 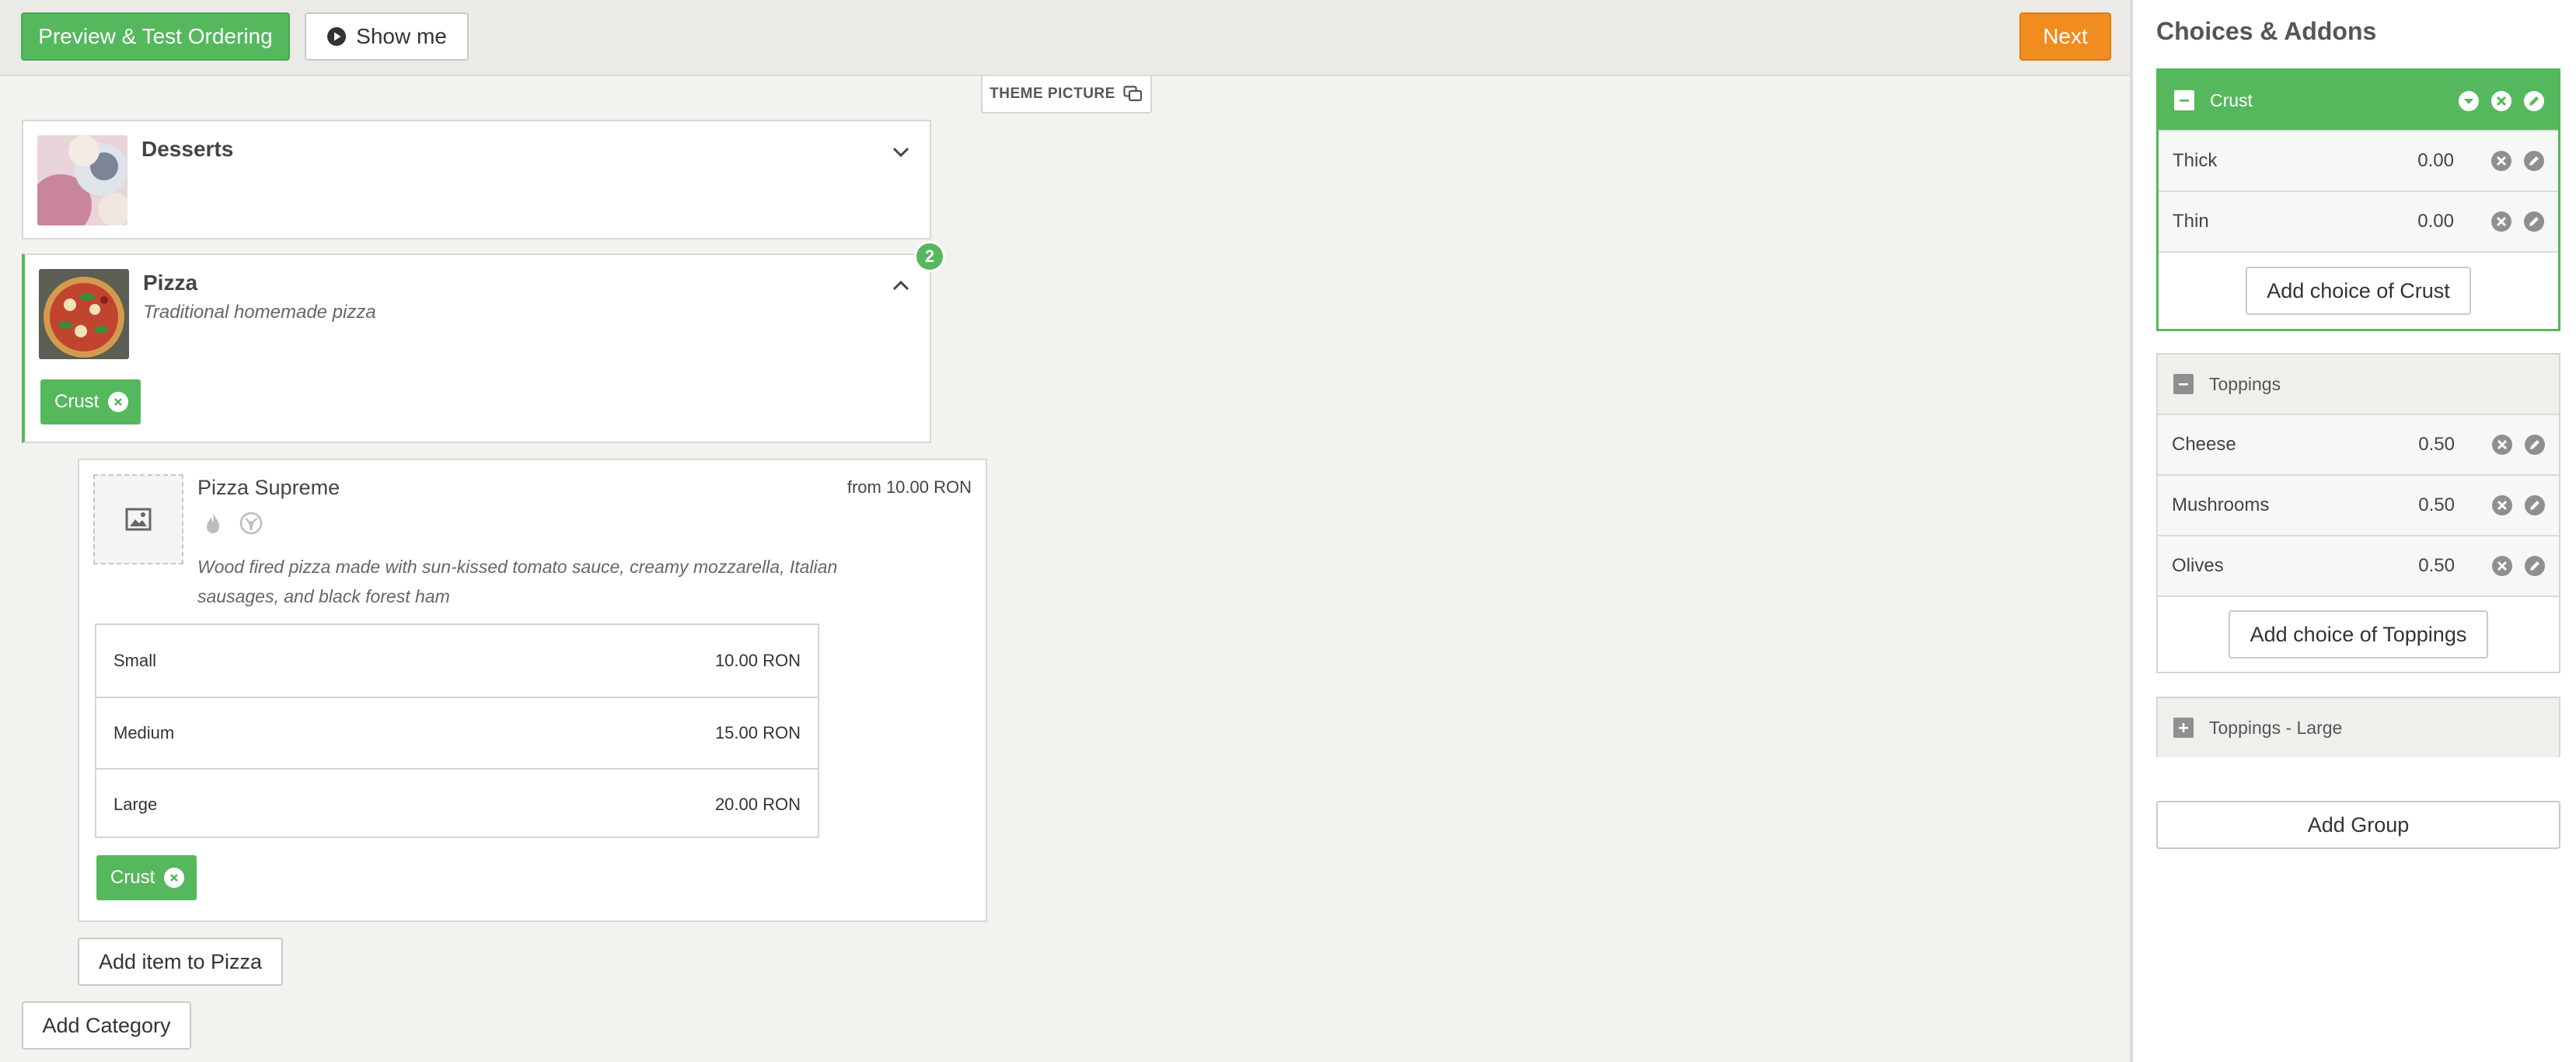 I want to click on add-choice-label: Add choice of Toppings, so click(x=2359, y=634).